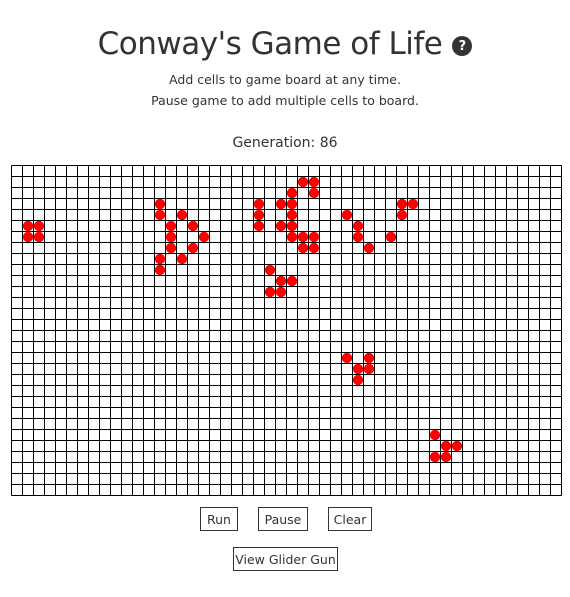  Describe the element at coordinates (219, 519) in the screenshot. I see `run-button: Run` at that location.